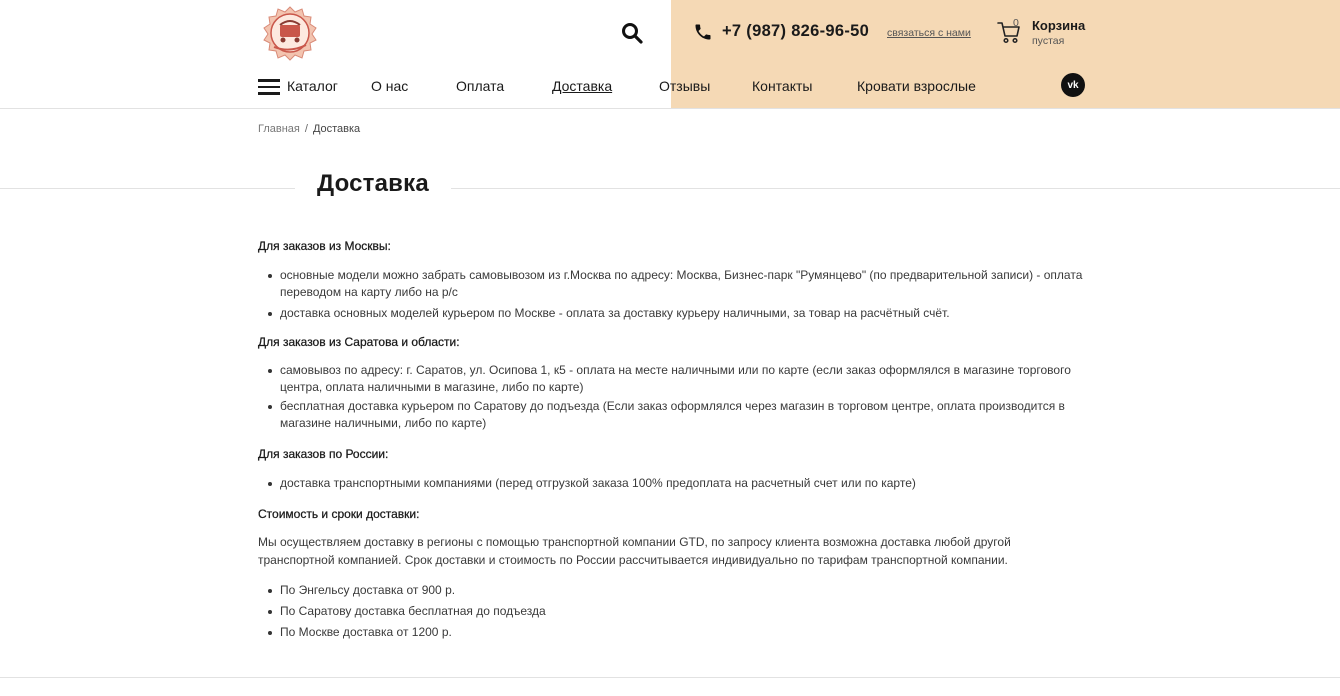 The image size is (1340, 696). Describe the element at coordinates (309, 129) in the screenshot. I see `breadcrumb: Главная / Доставка` at that location.